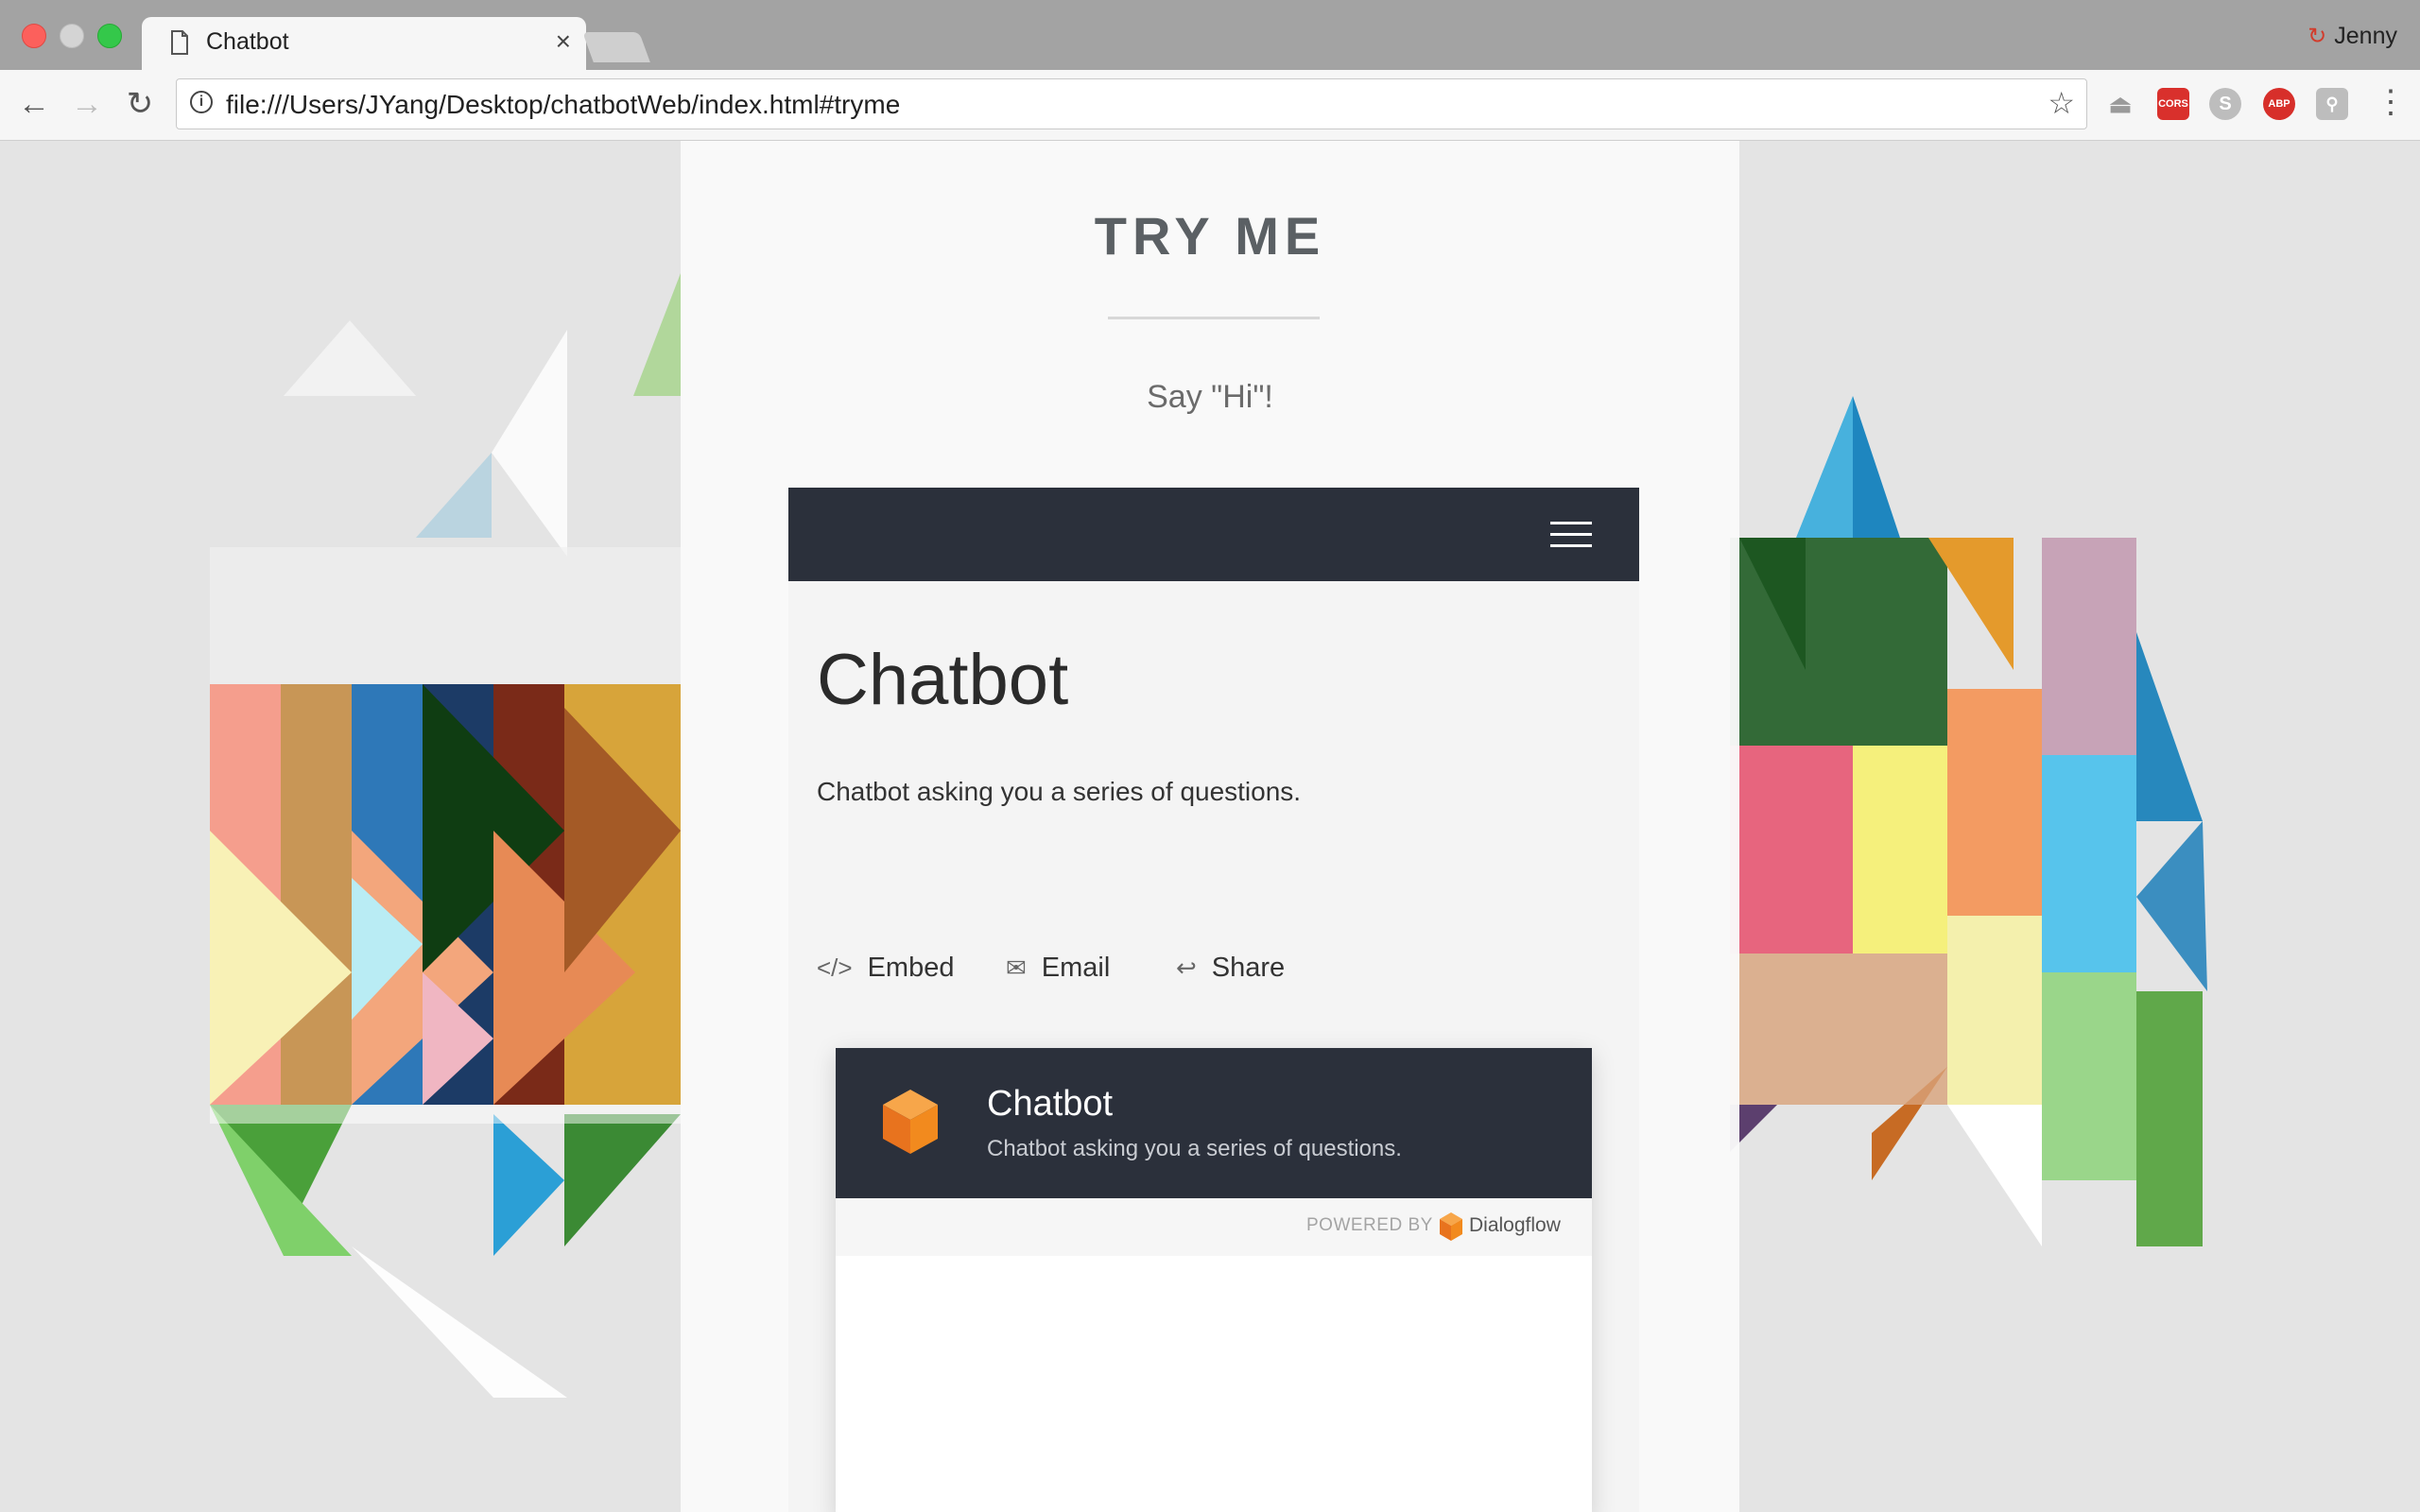 The image size is (2420, 1512). Describe the element at coordinates (1210, 397) in the screenshot. I see `section-prompt: Say "Hi"!` at that location.